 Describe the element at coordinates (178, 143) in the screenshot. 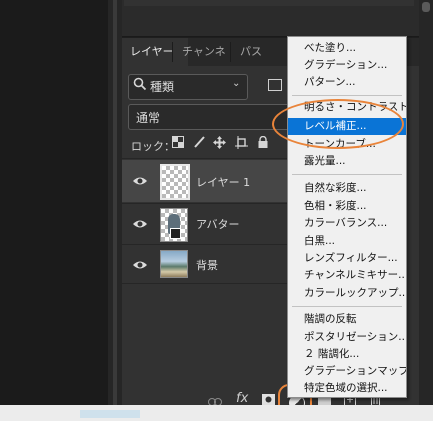

I see `lock-transparent-icon` at that location.